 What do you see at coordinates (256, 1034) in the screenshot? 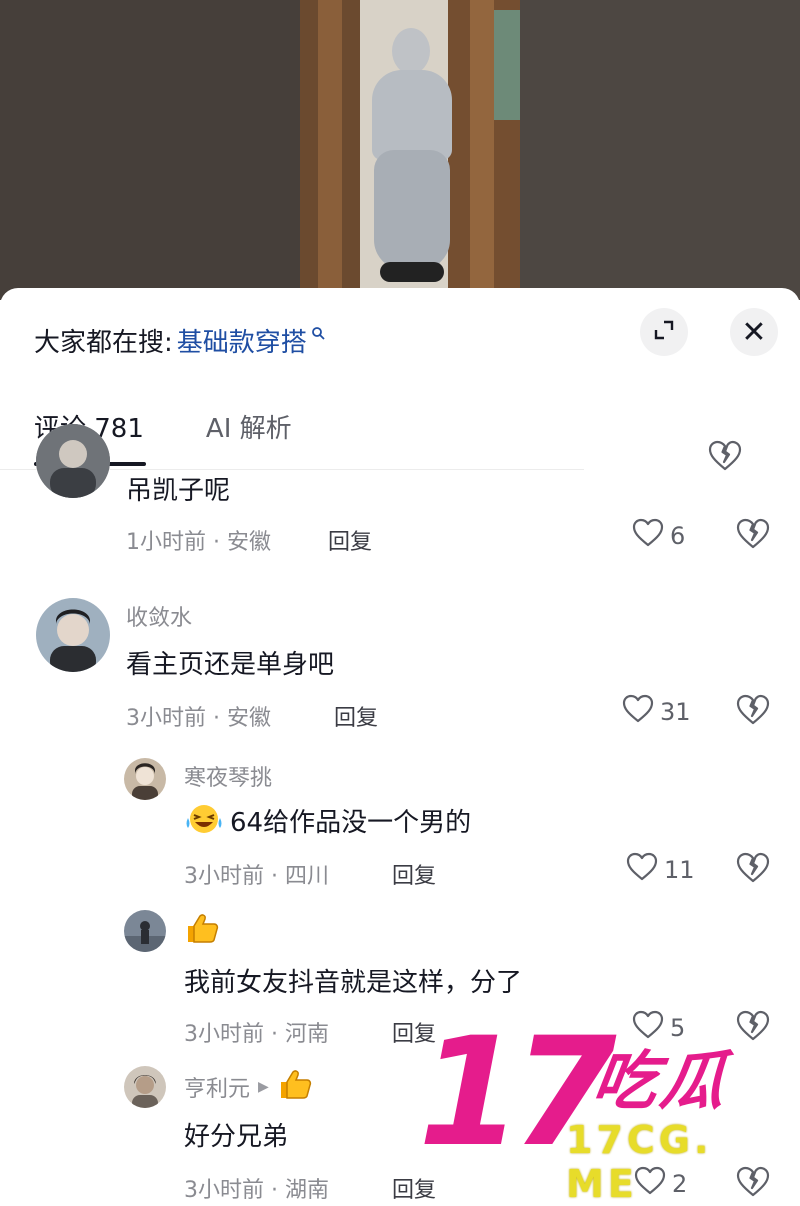
I see `comment-meta: 3小时前 · 河南` at bounding box center [256, 1034].